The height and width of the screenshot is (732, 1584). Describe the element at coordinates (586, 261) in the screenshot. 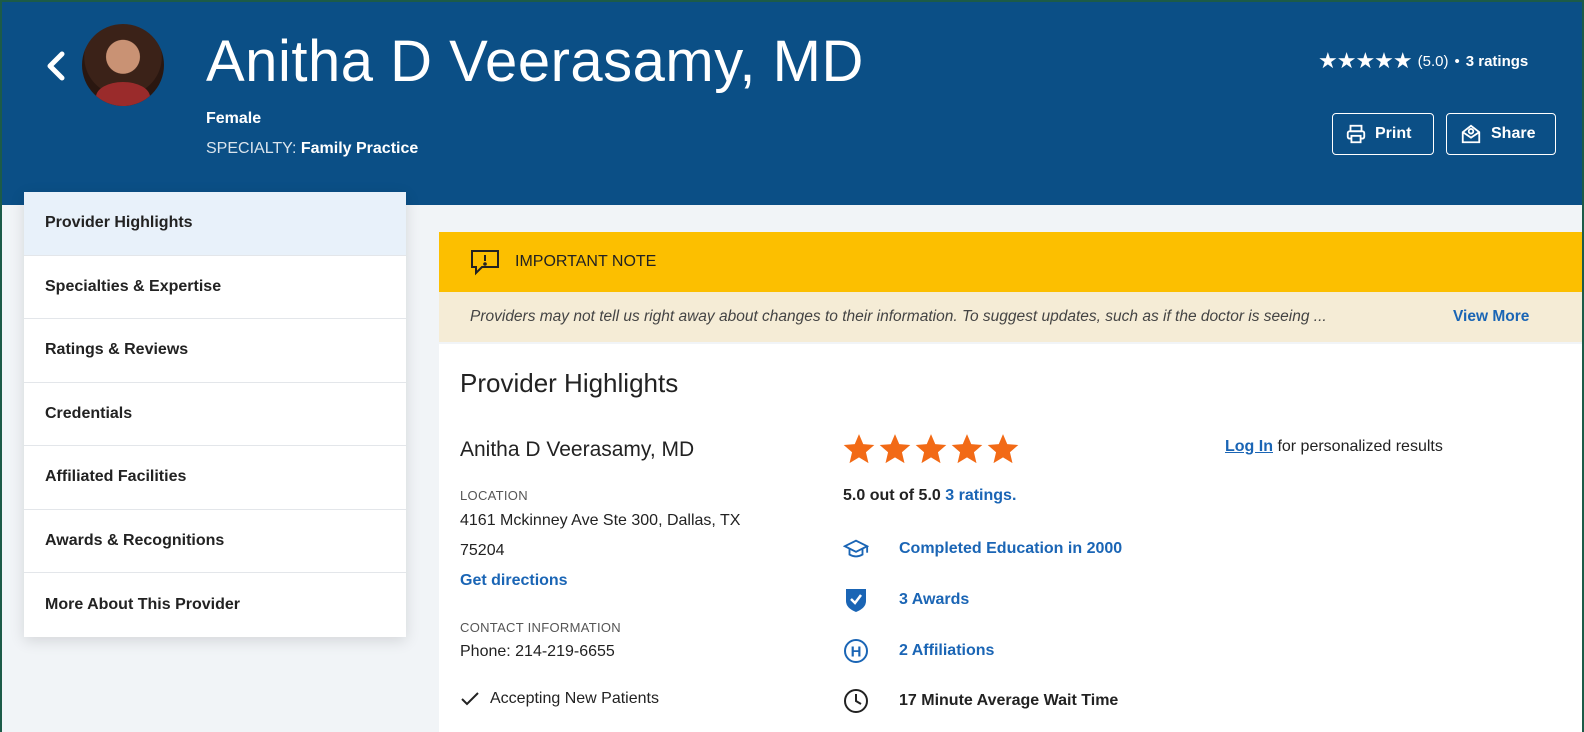

I see `important-note-title: IMPORTANT NOTE` at that location.